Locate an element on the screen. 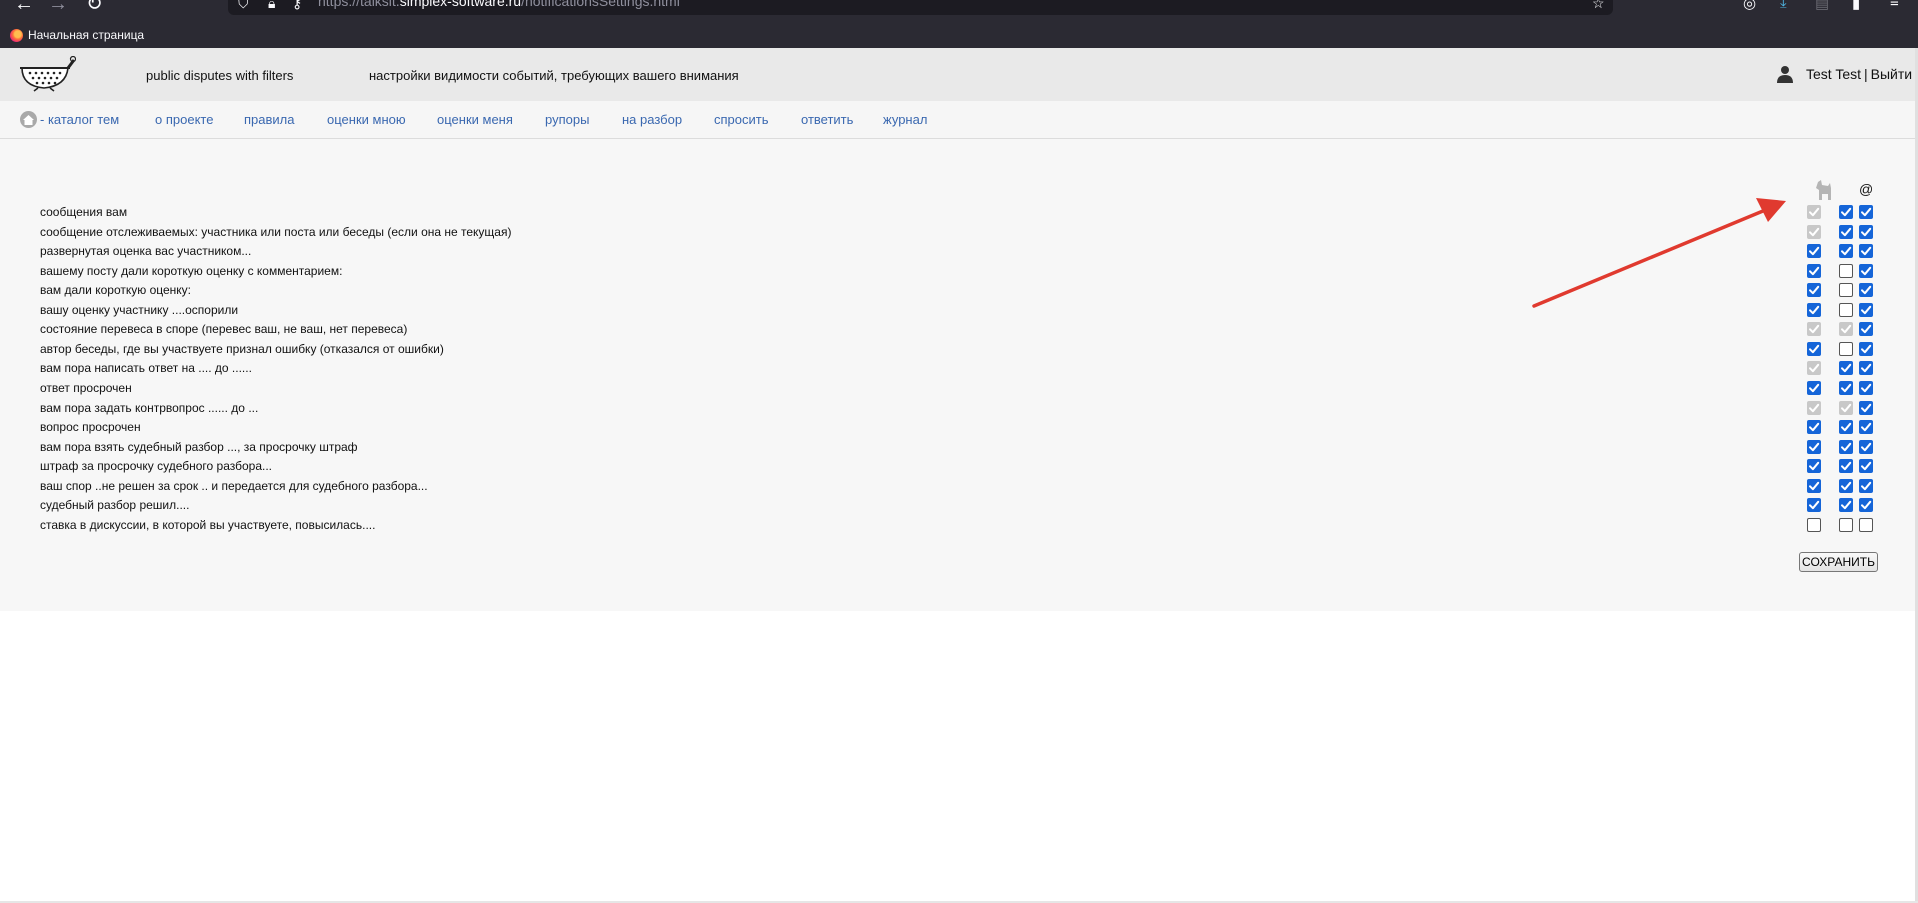 The width and height of the screenshot is (1918, 903). bookmark-star-icon: ☆ is located at coordinates (1598, 6).